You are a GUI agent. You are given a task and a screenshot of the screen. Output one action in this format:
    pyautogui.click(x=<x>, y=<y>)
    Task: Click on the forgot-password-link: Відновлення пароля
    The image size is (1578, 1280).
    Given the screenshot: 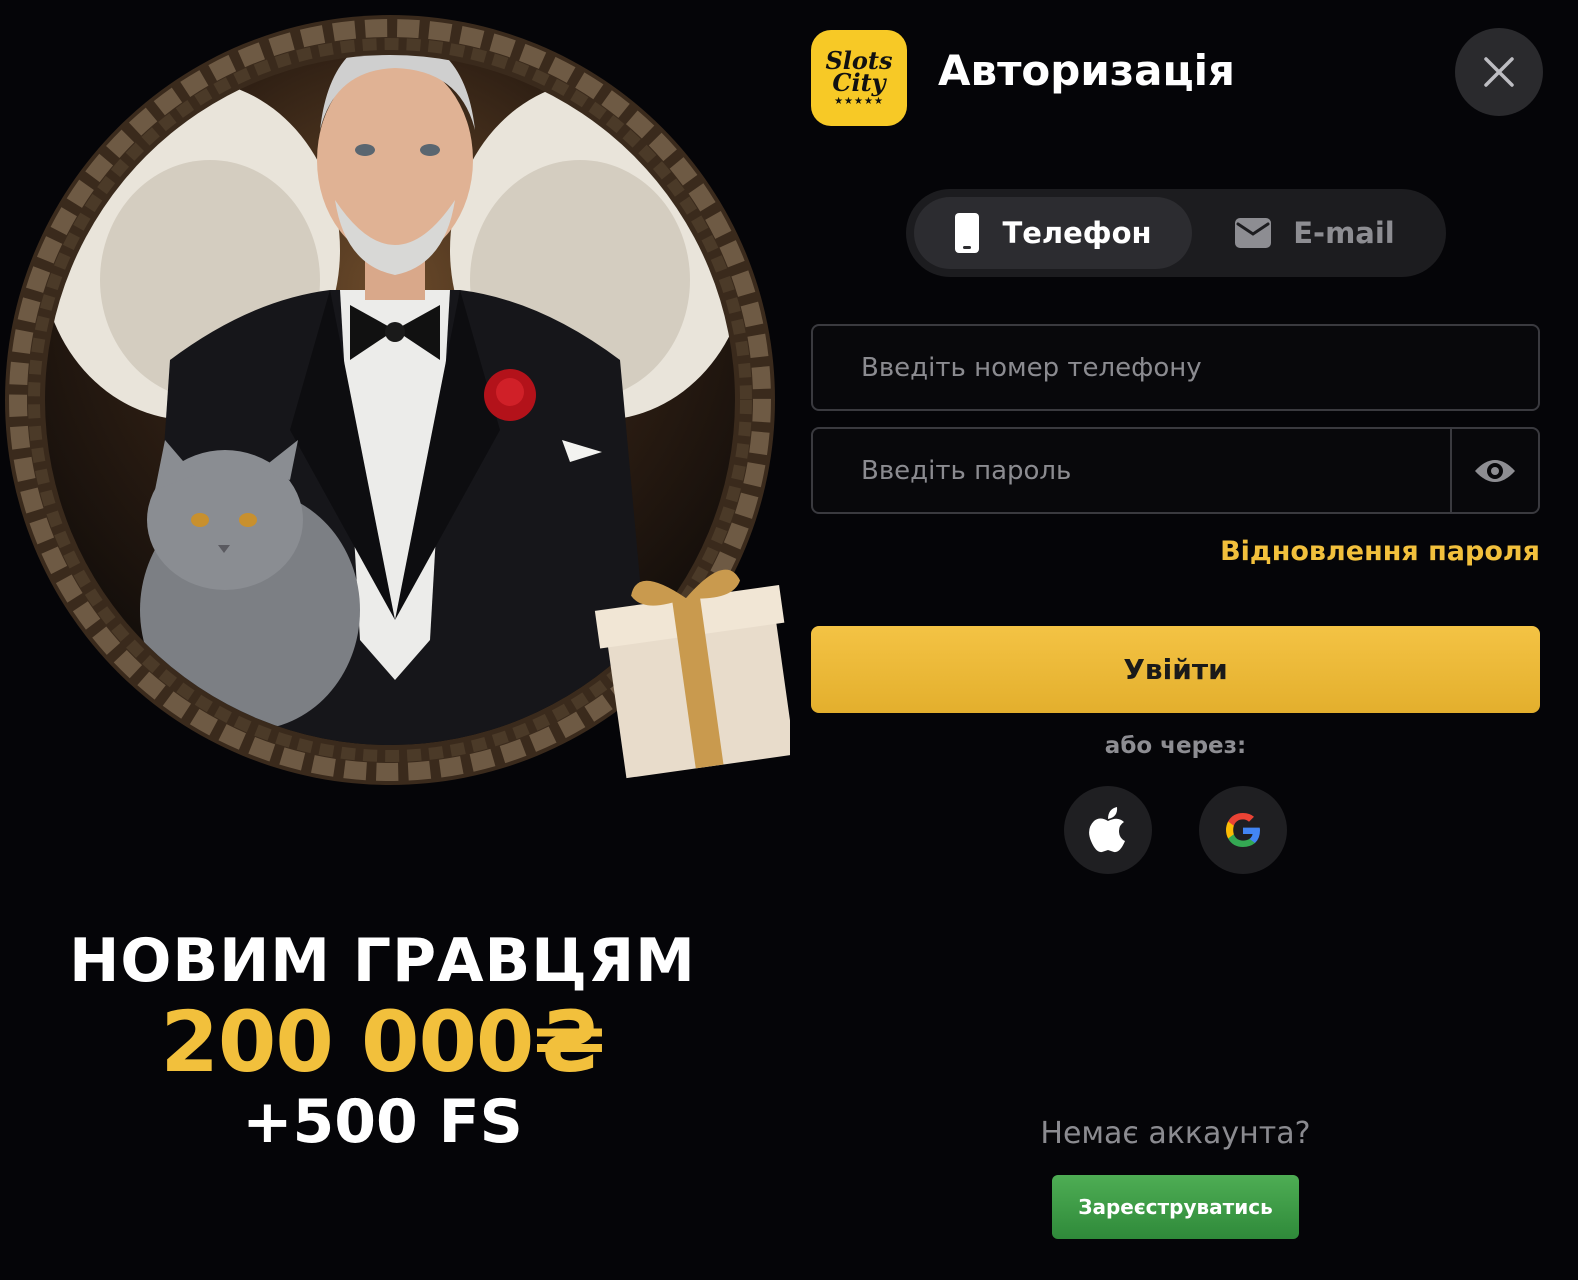 What is the action you would take?
    pyautogui.click(x=1380, y=551)
    